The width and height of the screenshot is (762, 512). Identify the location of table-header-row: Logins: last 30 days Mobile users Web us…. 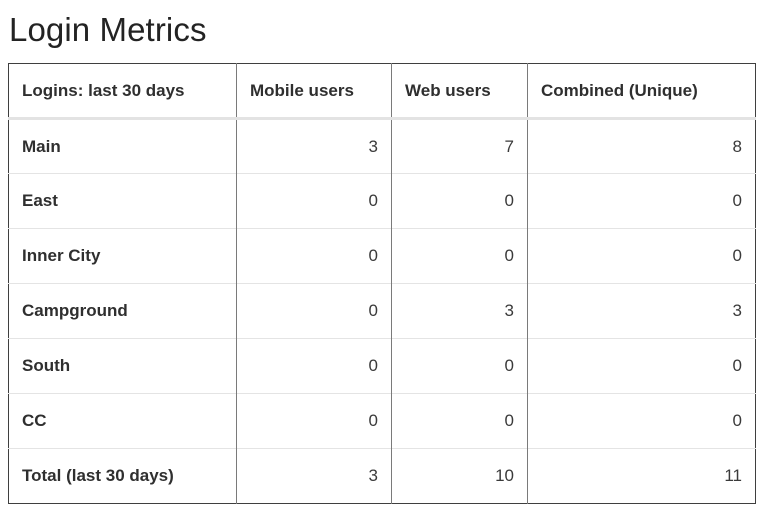
(382, 91).